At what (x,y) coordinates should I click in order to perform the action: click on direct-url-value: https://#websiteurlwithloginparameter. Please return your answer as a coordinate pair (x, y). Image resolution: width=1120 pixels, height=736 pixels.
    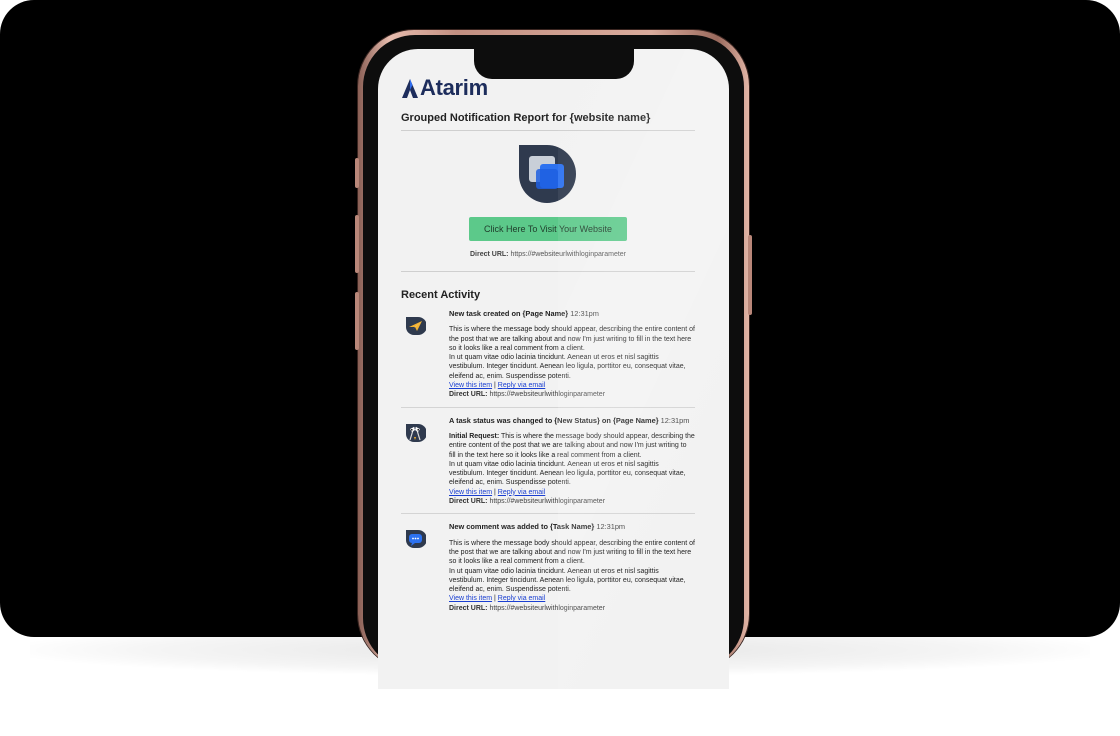
    Looking at the image, I should click on (568, 254).